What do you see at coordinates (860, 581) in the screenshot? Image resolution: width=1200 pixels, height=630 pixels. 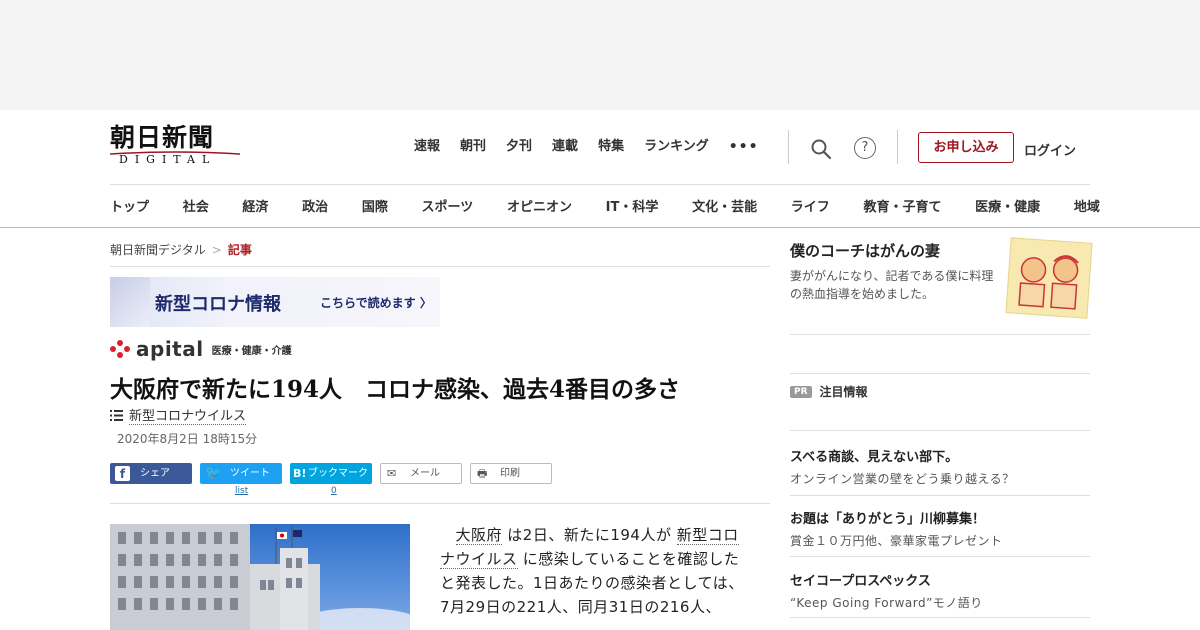 I see `promo-title: セイコープロスペックス` at bounding box center [860, 581].